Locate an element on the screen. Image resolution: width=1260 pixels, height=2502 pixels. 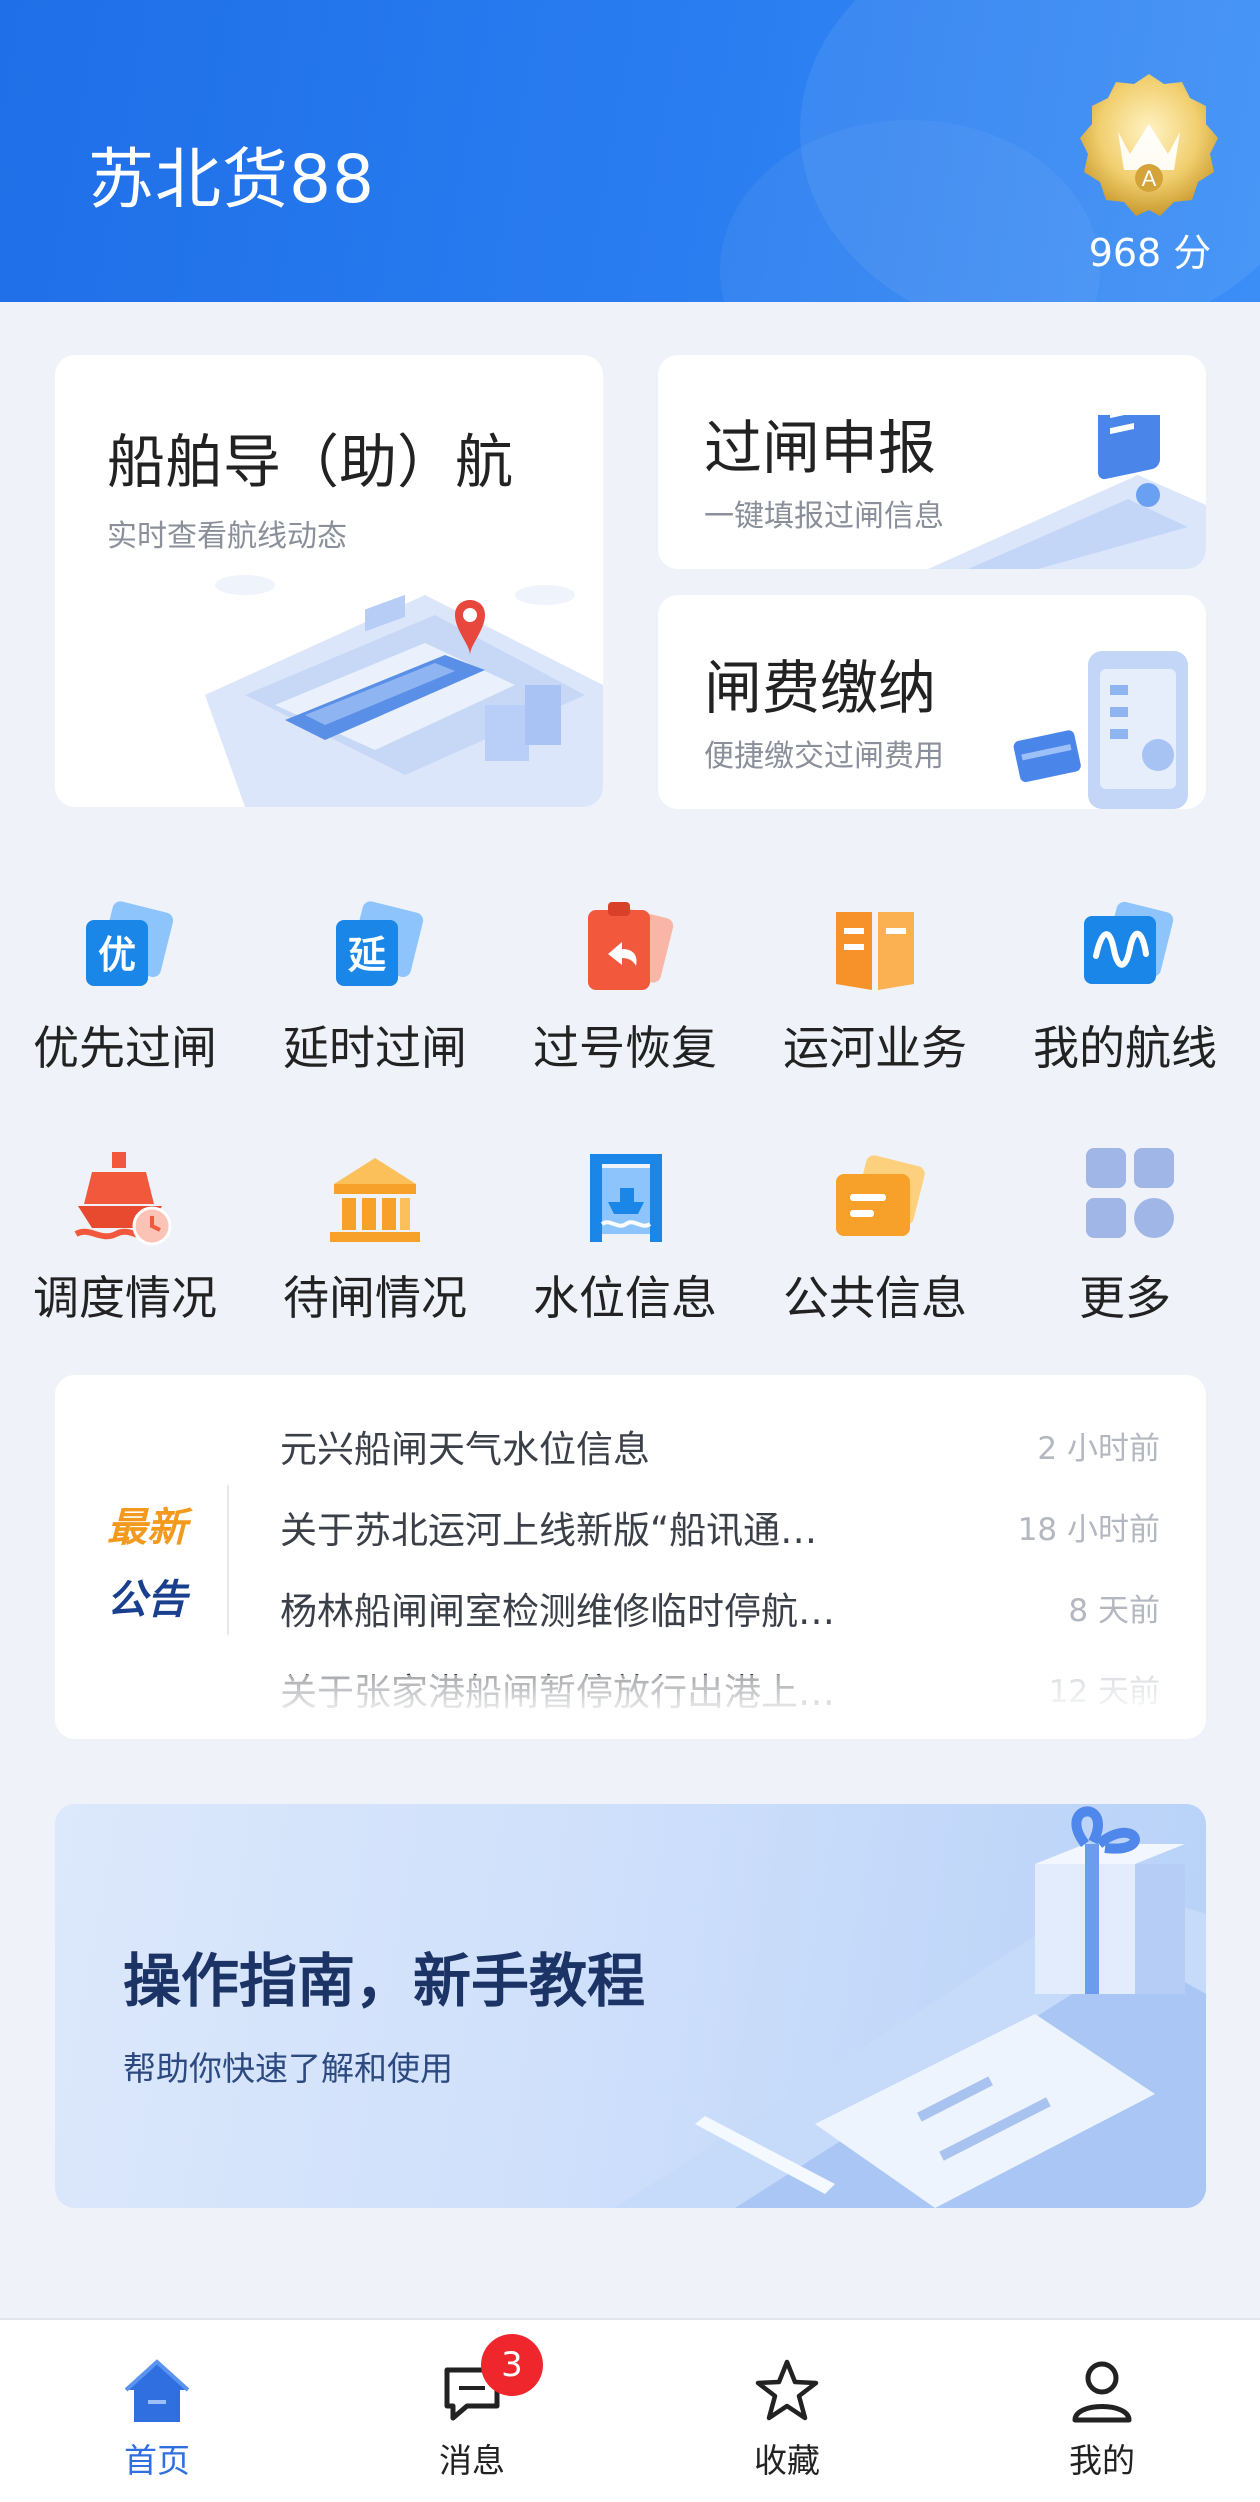
divider is located at coordinates (228, 1560).